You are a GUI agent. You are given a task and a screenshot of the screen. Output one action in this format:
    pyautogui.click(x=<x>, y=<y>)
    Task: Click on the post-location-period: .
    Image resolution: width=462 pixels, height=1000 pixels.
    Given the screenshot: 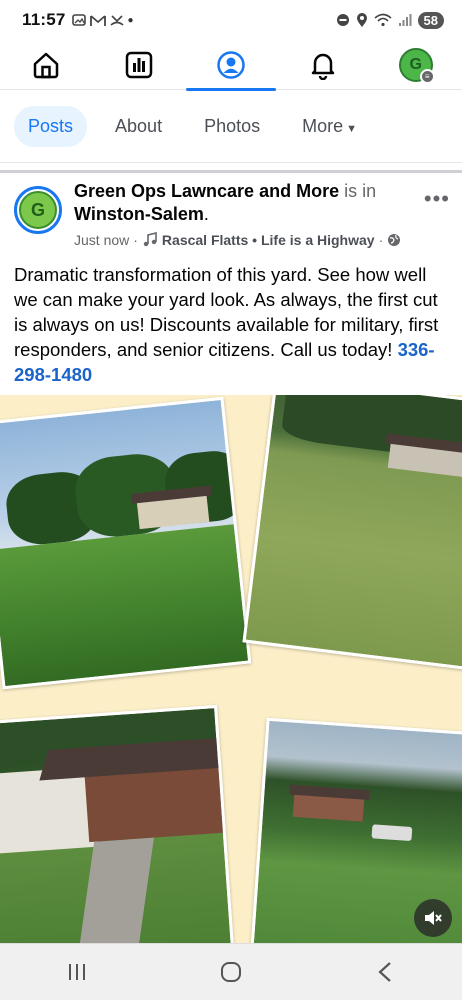 What is the action you would take?
    pyautogui.click(x=206, y=214)
    